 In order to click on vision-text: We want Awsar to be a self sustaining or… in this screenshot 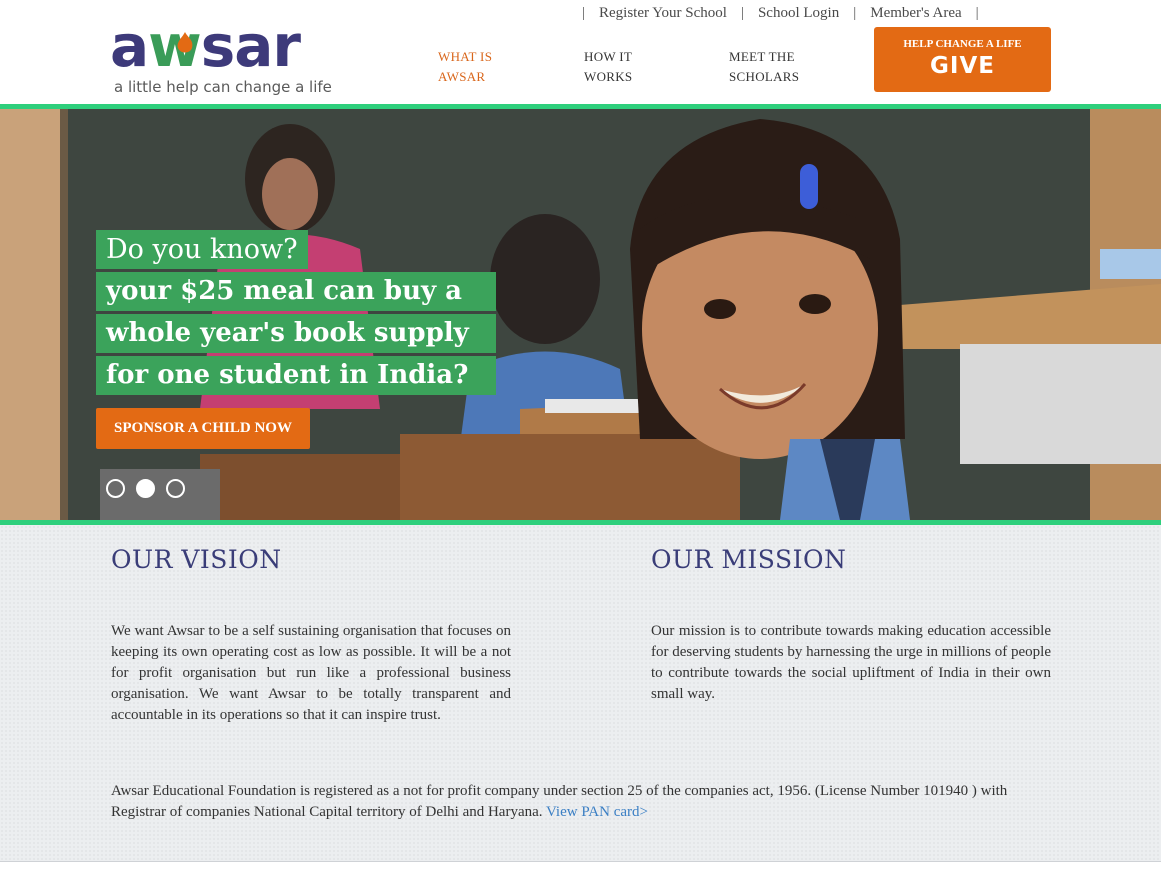, I will do `click(311, 673)`.